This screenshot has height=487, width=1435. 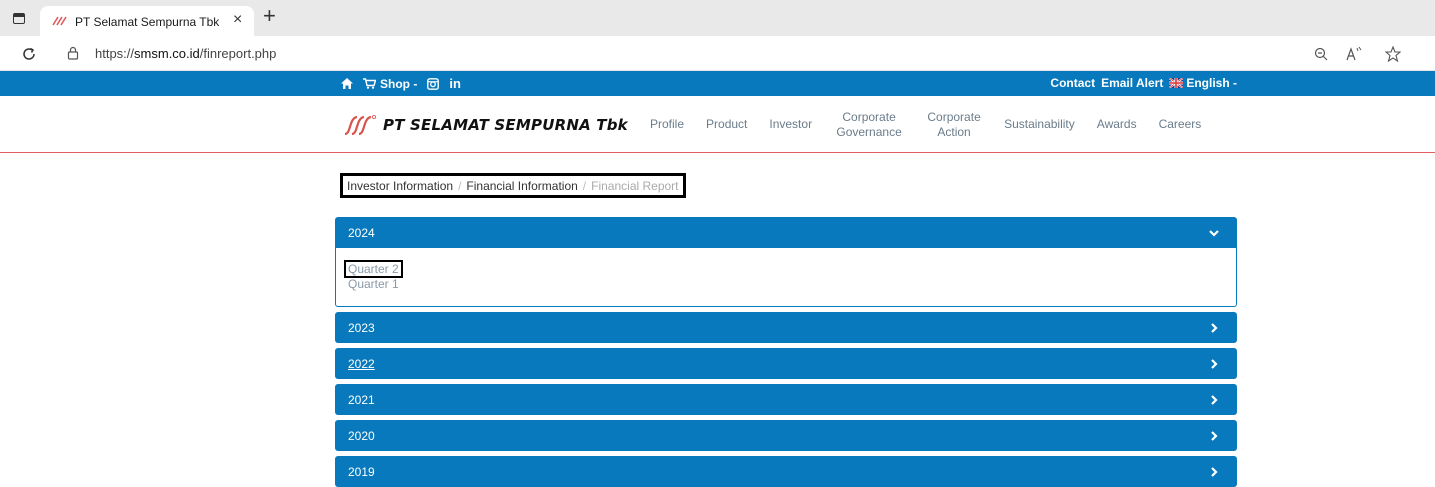 I want to click on nav-product: Product, so click(x=726, y=124).